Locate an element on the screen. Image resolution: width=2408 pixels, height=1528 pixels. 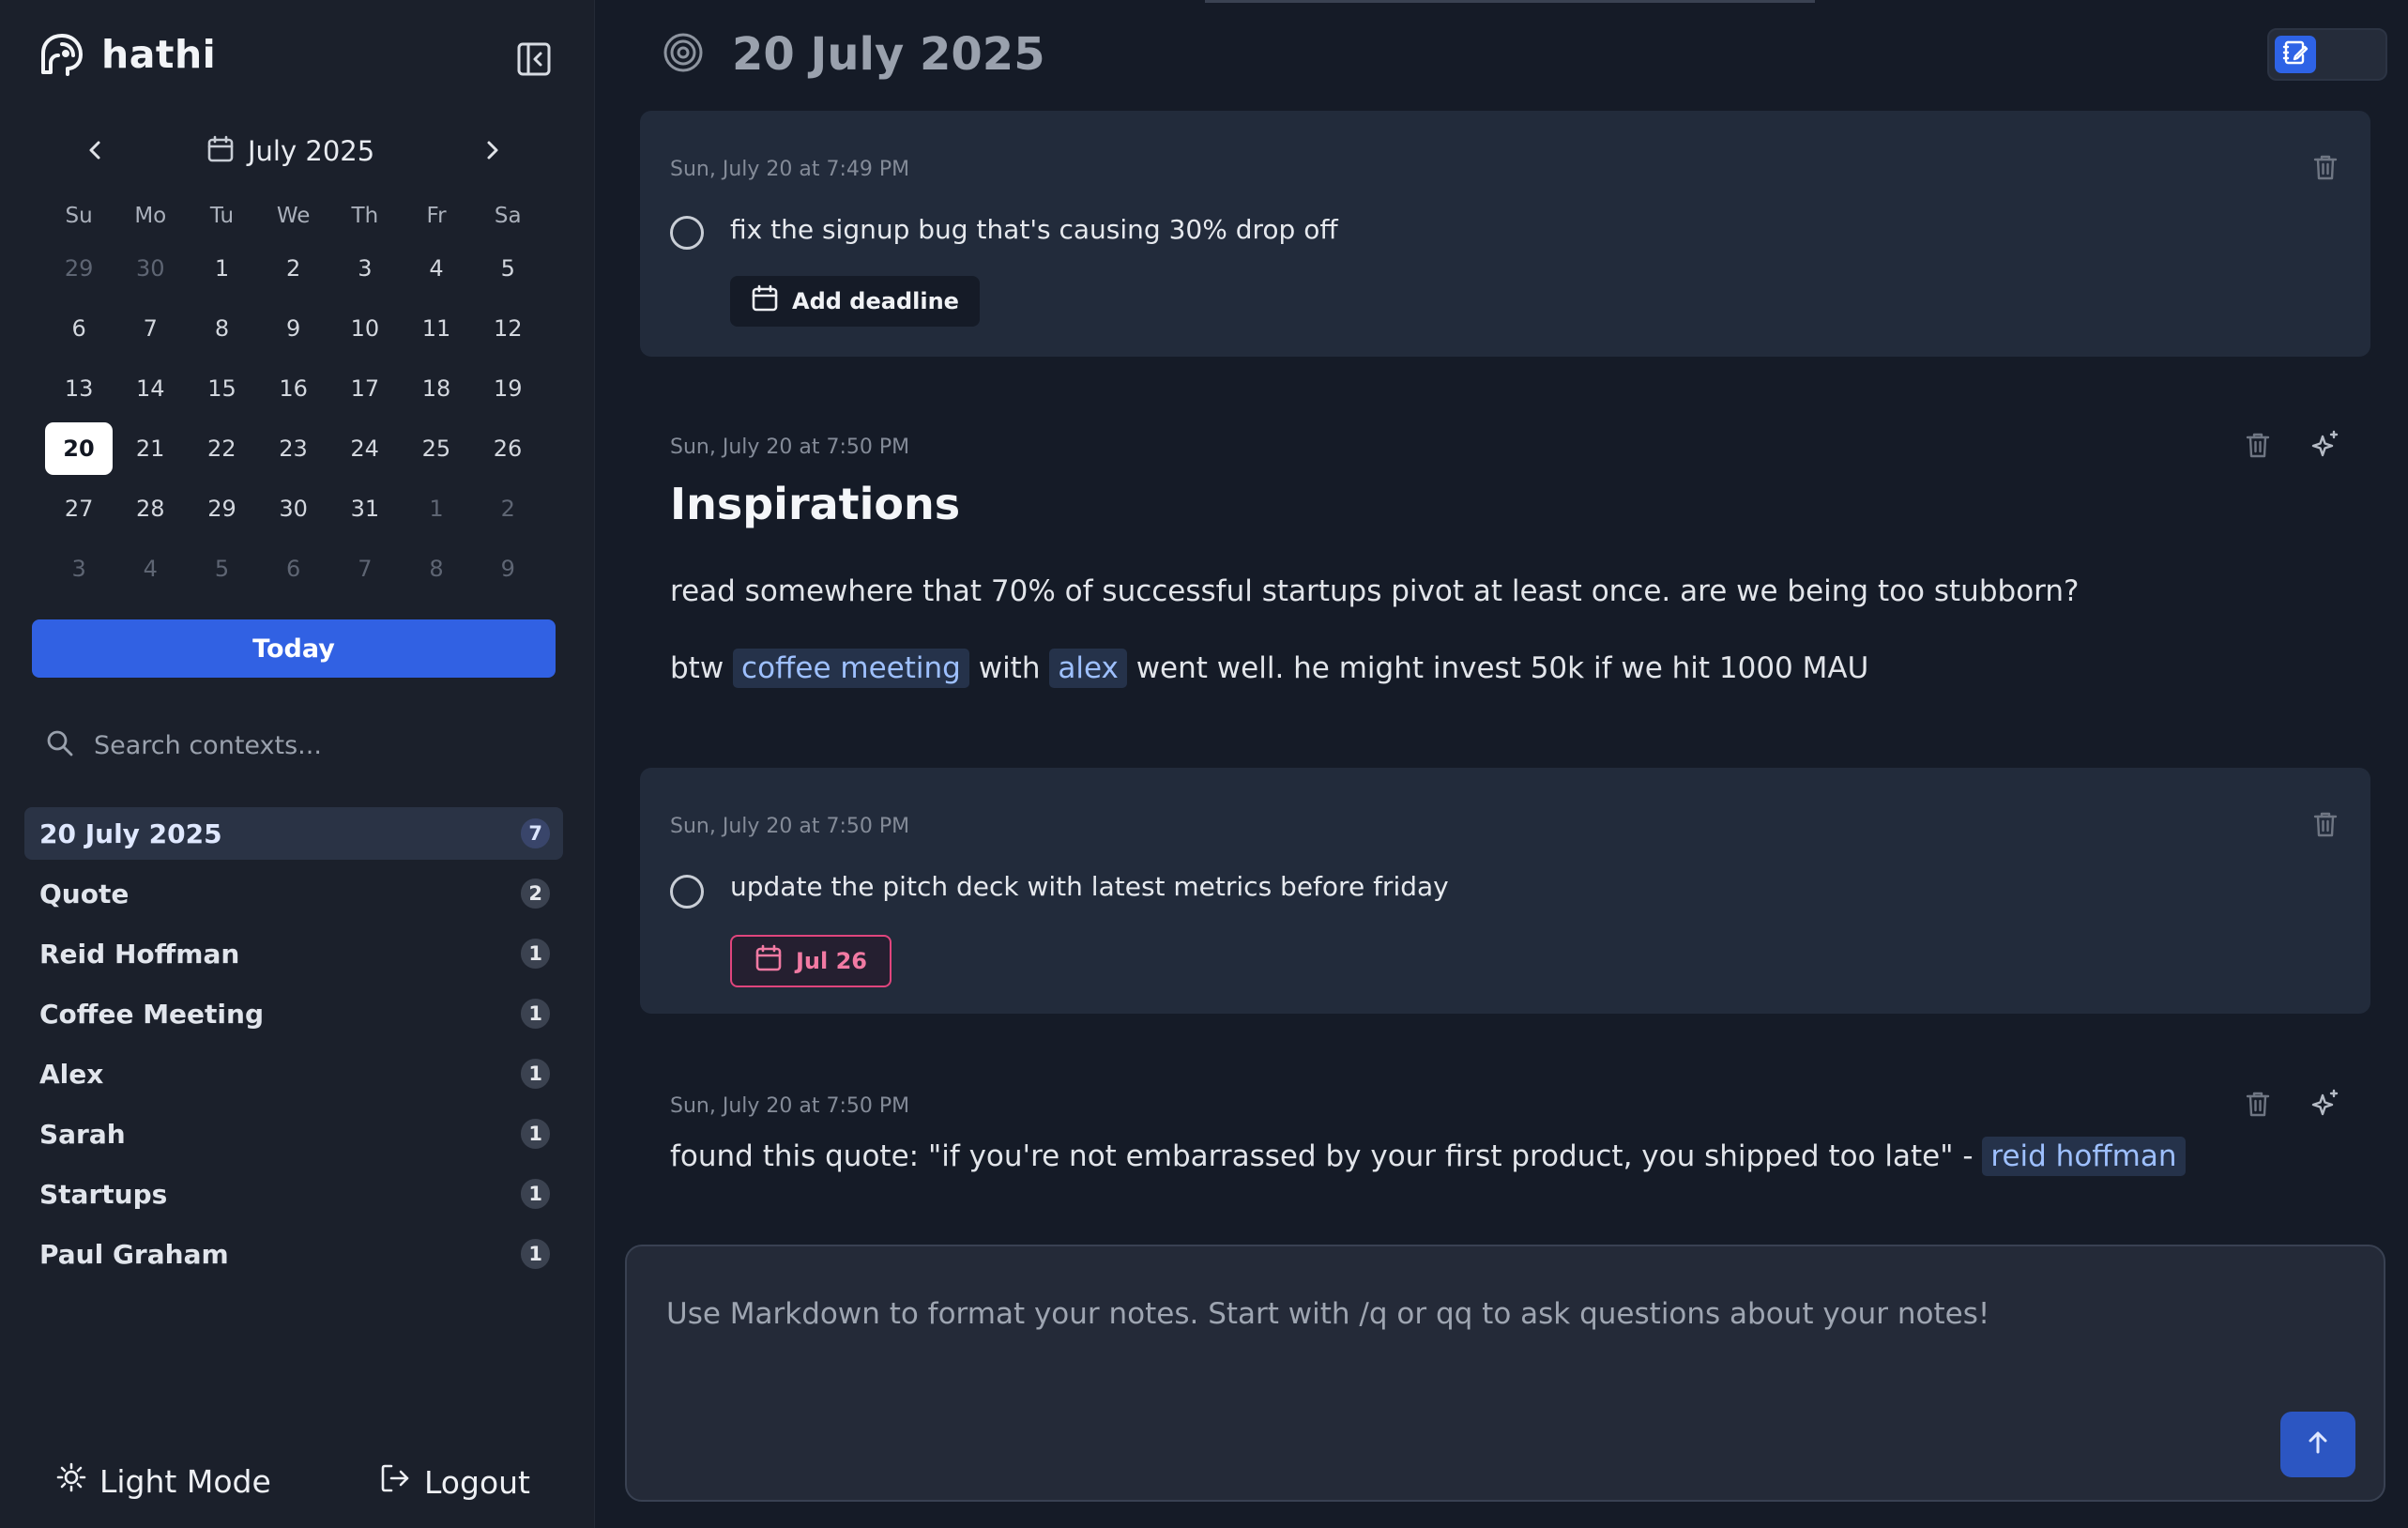
weekday-label: Sa is located at coordinates (508, 216).